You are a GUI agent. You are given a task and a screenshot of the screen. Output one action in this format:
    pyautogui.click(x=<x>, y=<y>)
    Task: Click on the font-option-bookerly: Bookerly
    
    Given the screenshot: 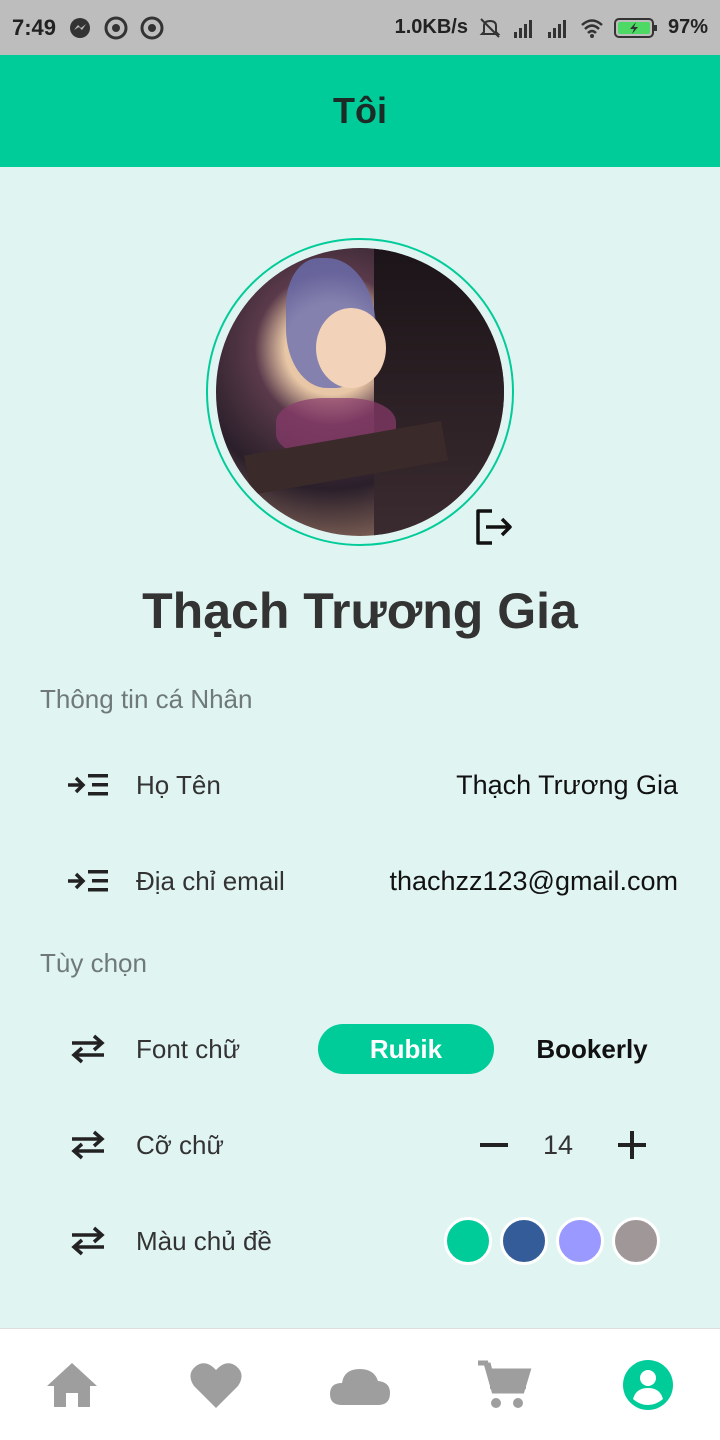 What is the action you would take?
    pyautogui.click(x=592, y=1049)
    